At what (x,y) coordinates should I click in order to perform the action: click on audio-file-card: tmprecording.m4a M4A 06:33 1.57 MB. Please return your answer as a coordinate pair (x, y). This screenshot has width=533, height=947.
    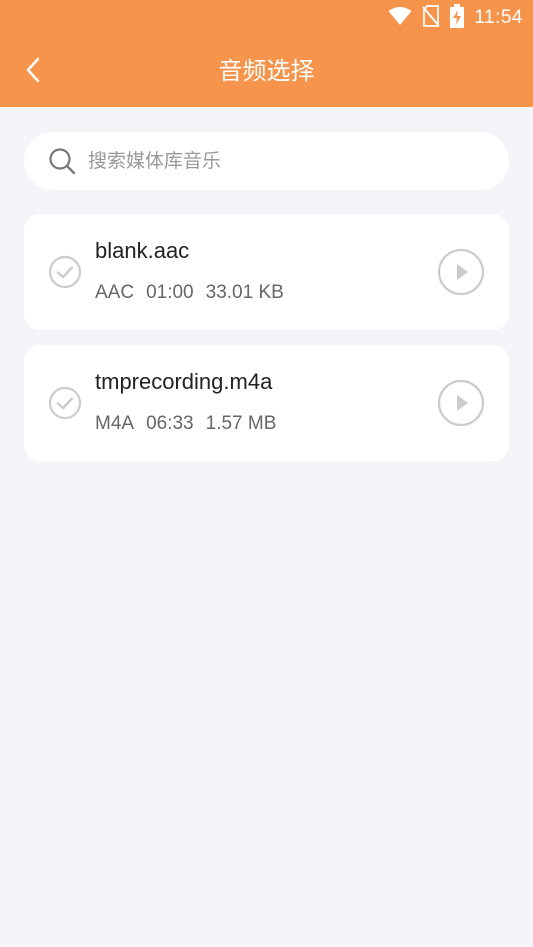
    Looking at the image, I should click on (266, 403).